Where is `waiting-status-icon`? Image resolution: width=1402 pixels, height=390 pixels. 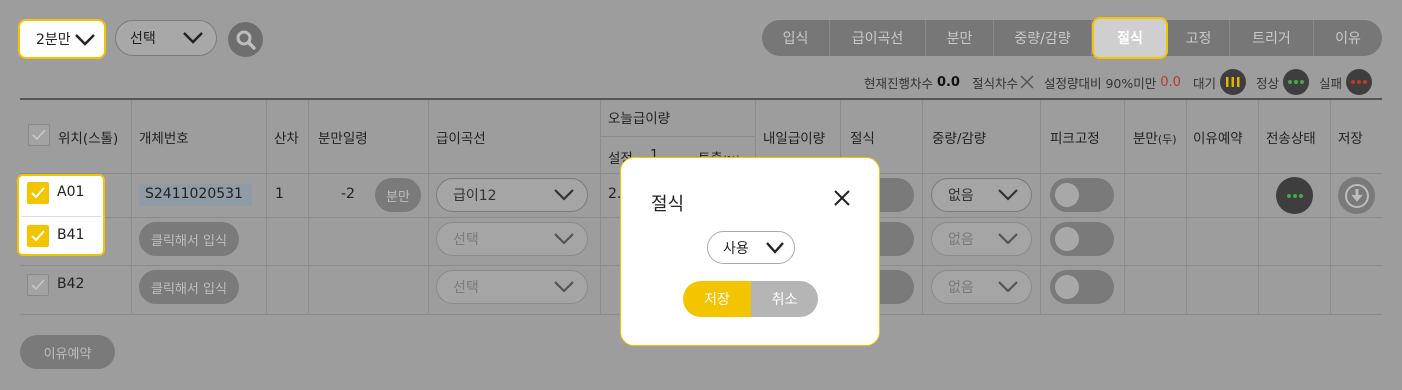 waiting-status-icon is located at coordinates (1232, 82).